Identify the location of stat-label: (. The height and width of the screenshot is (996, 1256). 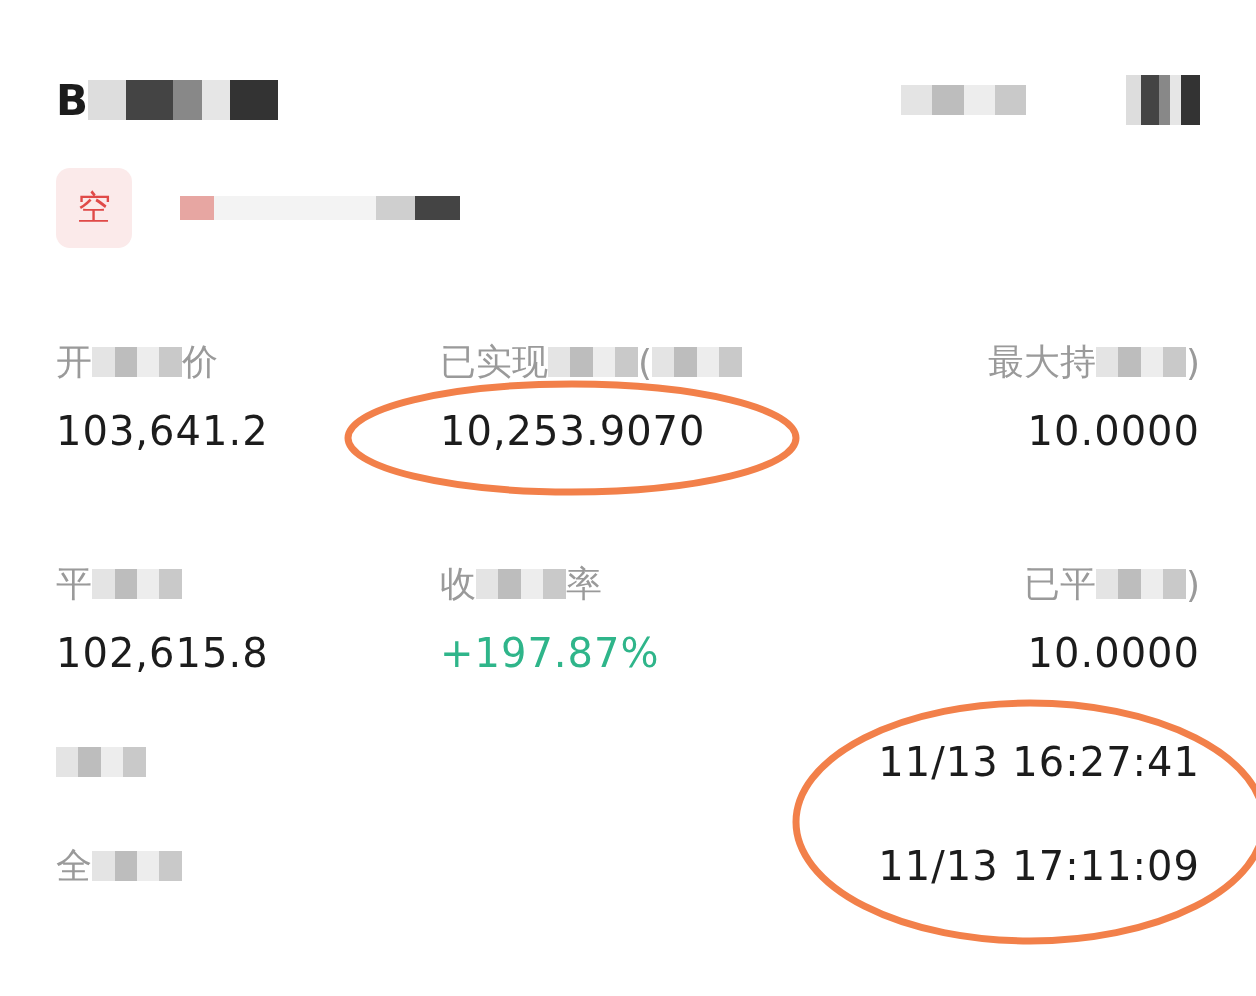
(645, 362).